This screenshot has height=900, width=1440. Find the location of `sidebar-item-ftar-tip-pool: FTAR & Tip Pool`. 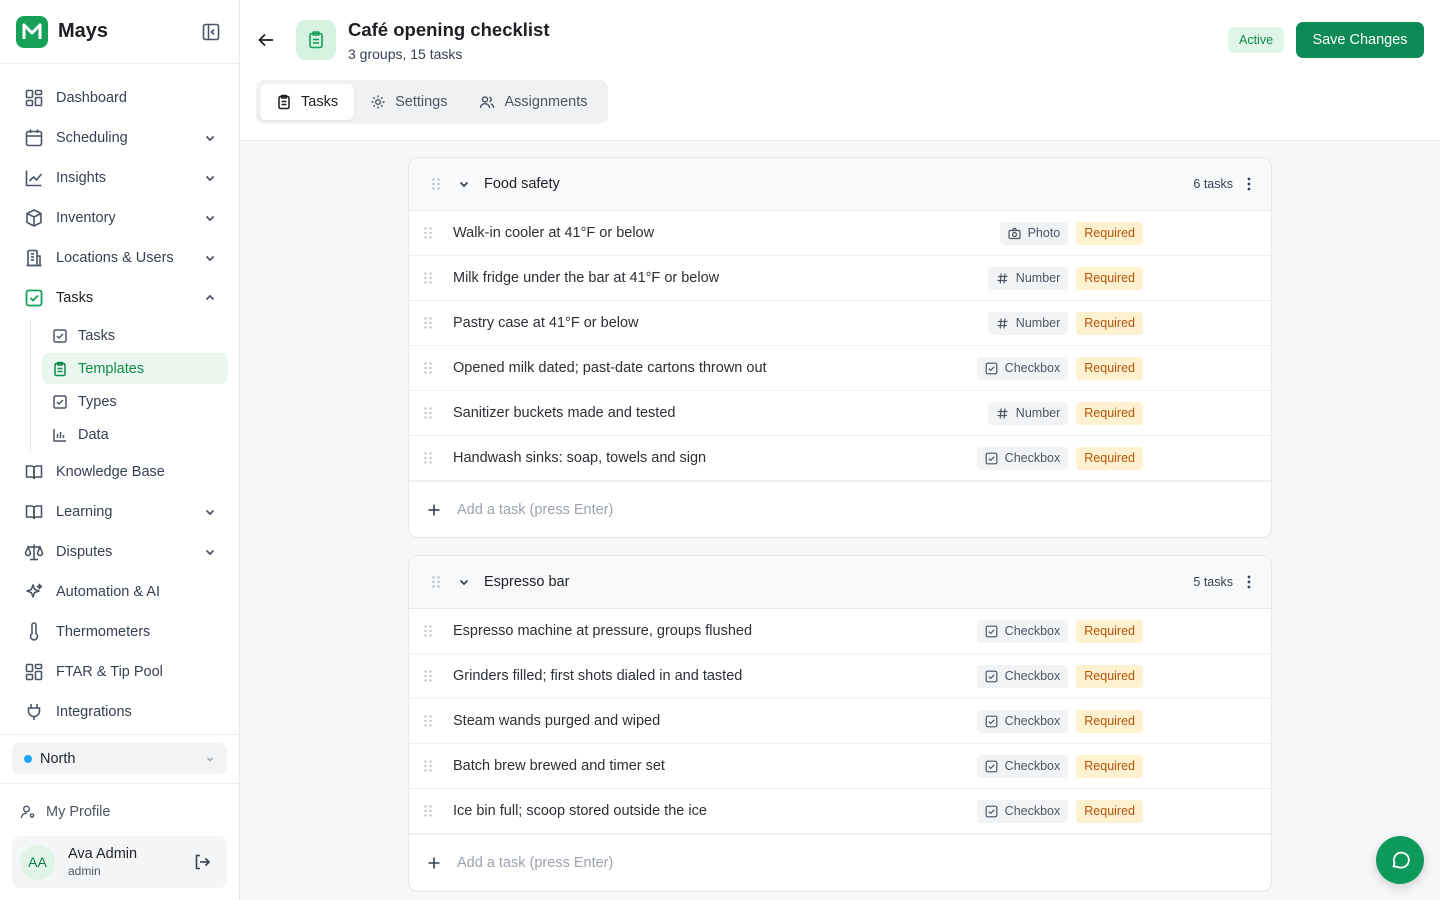

sidebar-item-ftar-tip-pool: FTAR & Tip Pool is located at coordinates (119, 672).